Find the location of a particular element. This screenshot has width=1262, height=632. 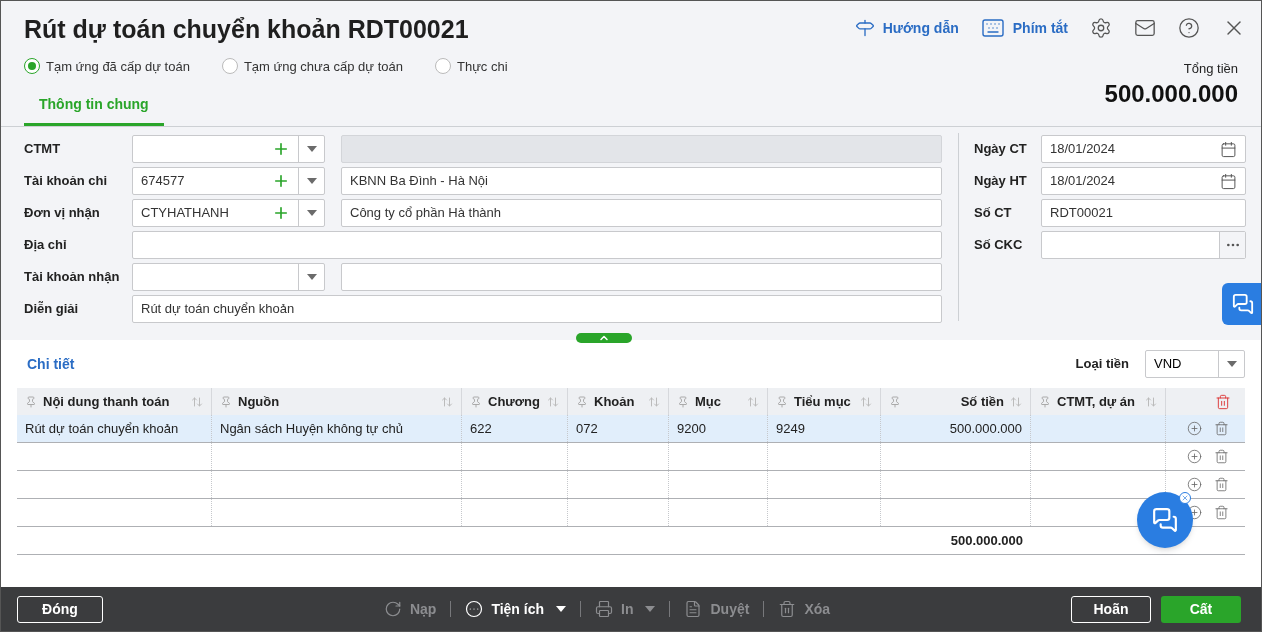

currency-label: Loại tiền is located at coordinates (1102, 364).